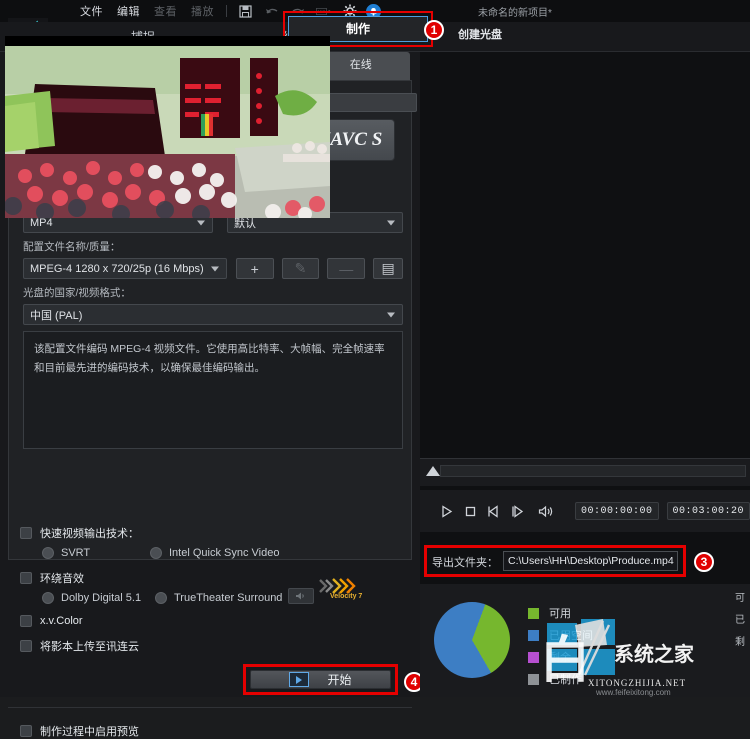  I want to click on upload-cloud-label: 将影本上传至讯连云, so click(89, 646).